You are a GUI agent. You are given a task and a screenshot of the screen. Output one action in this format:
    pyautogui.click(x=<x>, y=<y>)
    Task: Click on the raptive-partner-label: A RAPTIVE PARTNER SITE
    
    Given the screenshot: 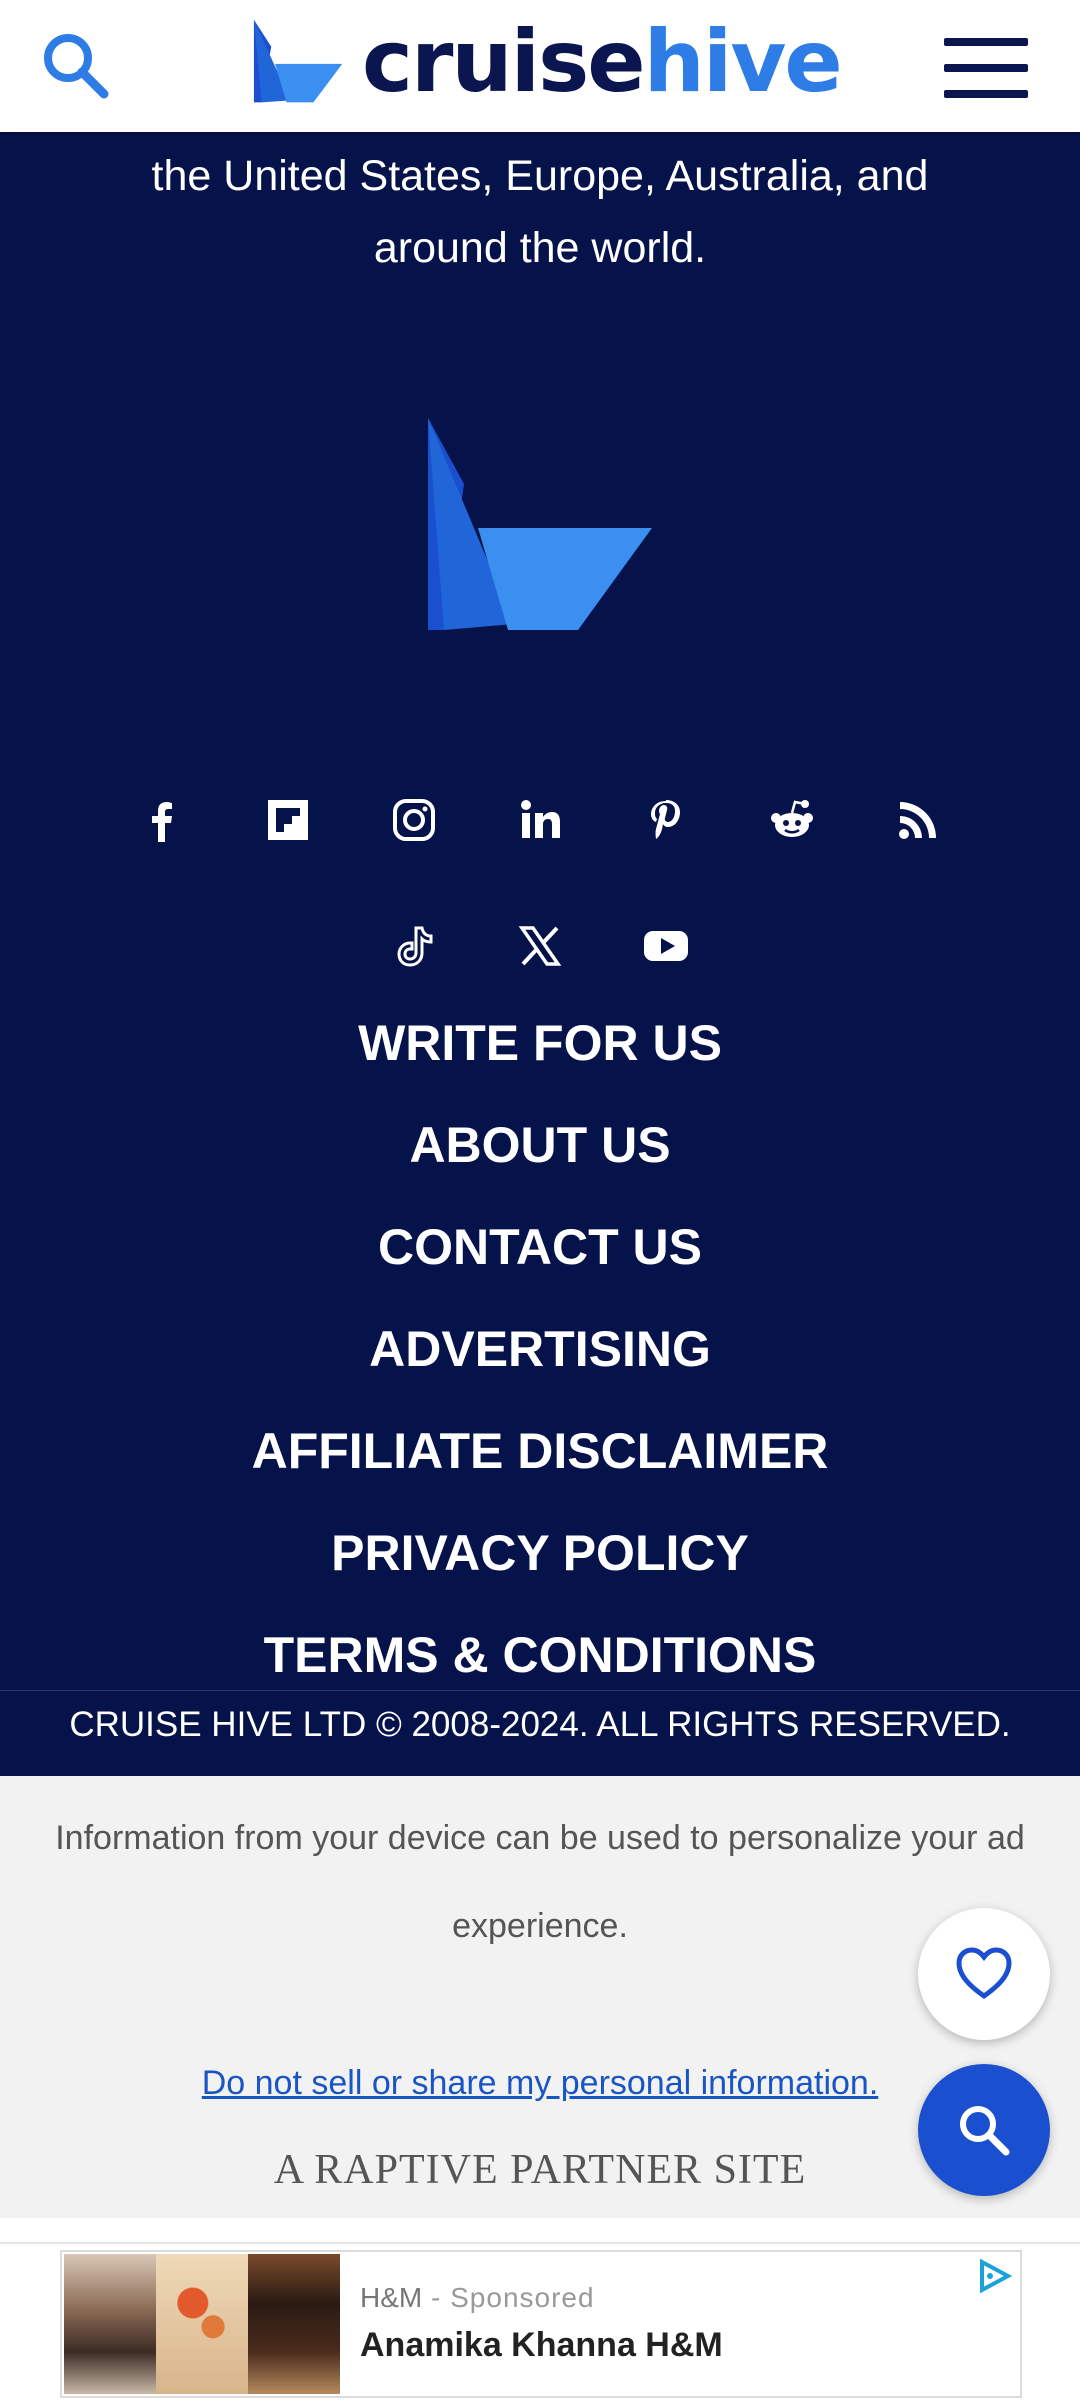 What is the action you would take?
    pyautogui.click(x=540, y=2170)
    